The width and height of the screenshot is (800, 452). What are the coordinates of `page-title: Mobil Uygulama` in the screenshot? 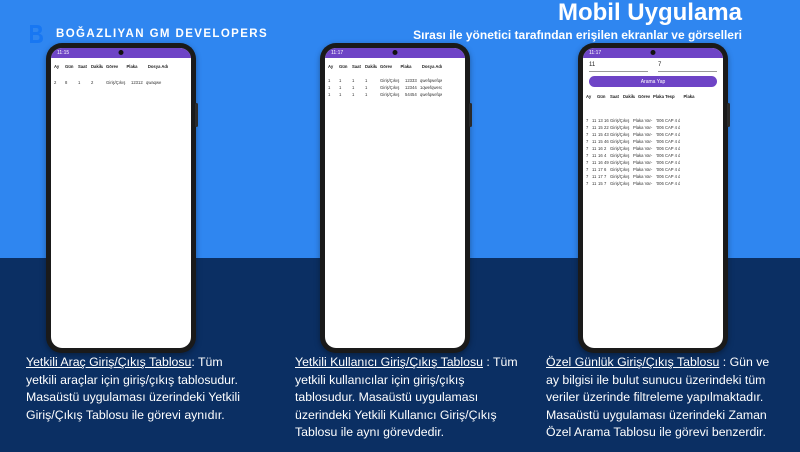 It's located at (649, 13).